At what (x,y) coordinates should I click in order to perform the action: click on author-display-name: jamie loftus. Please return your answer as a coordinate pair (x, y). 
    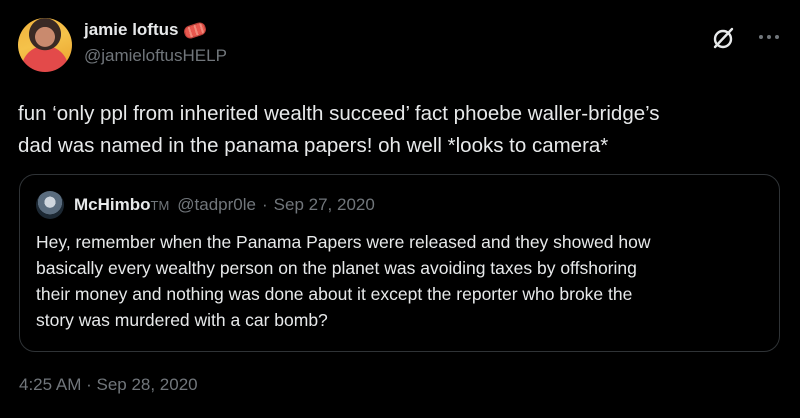
    Looking at the image, I should click on (131, 30).